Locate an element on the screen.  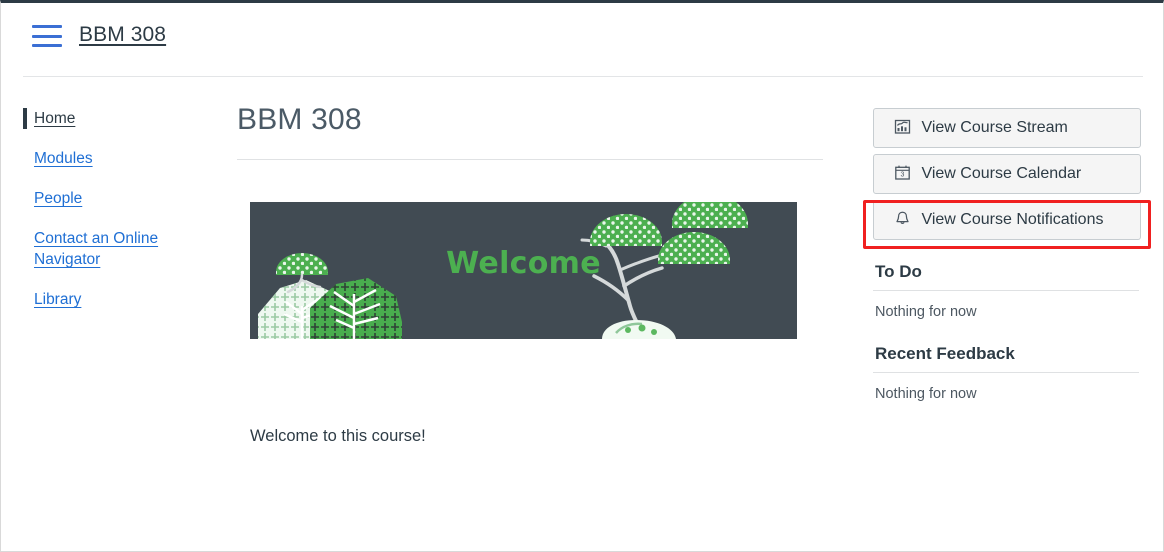
recent-feedback-divider is located at coordinates (1006, 372).